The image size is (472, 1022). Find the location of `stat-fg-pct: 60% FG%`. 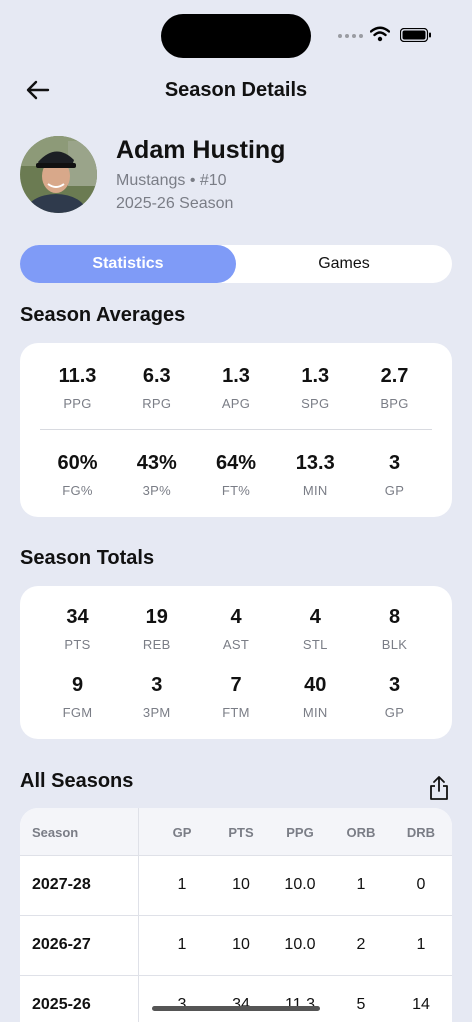

stat-fg-pct: 60% FG% is located at coordinates (77, 475).